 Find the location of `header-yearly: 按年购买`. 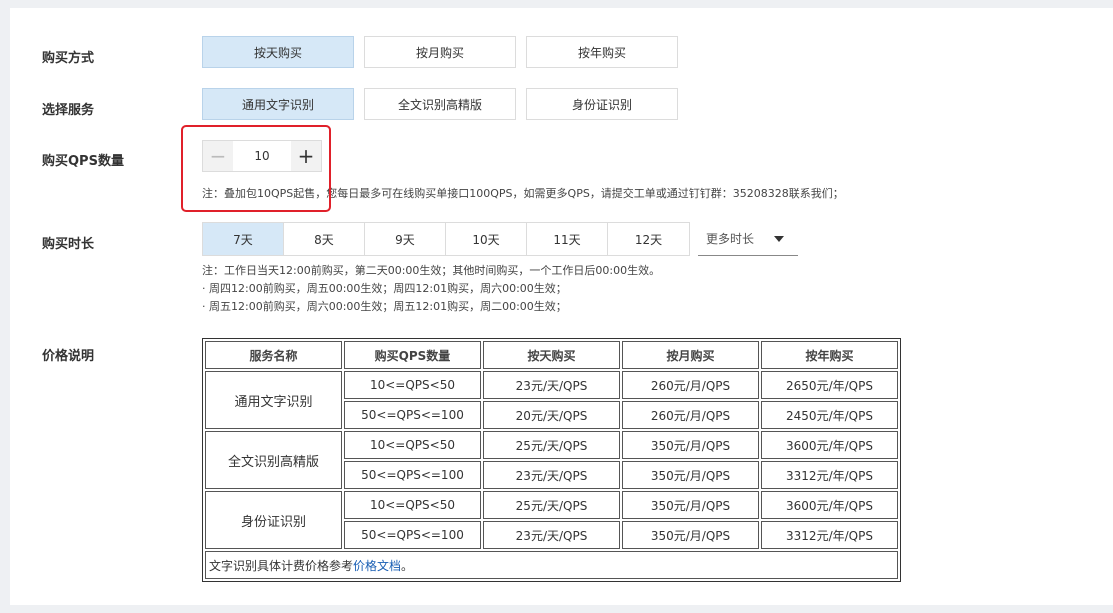

header-yearly: 按年购买 is located at coordinates (829, 355).